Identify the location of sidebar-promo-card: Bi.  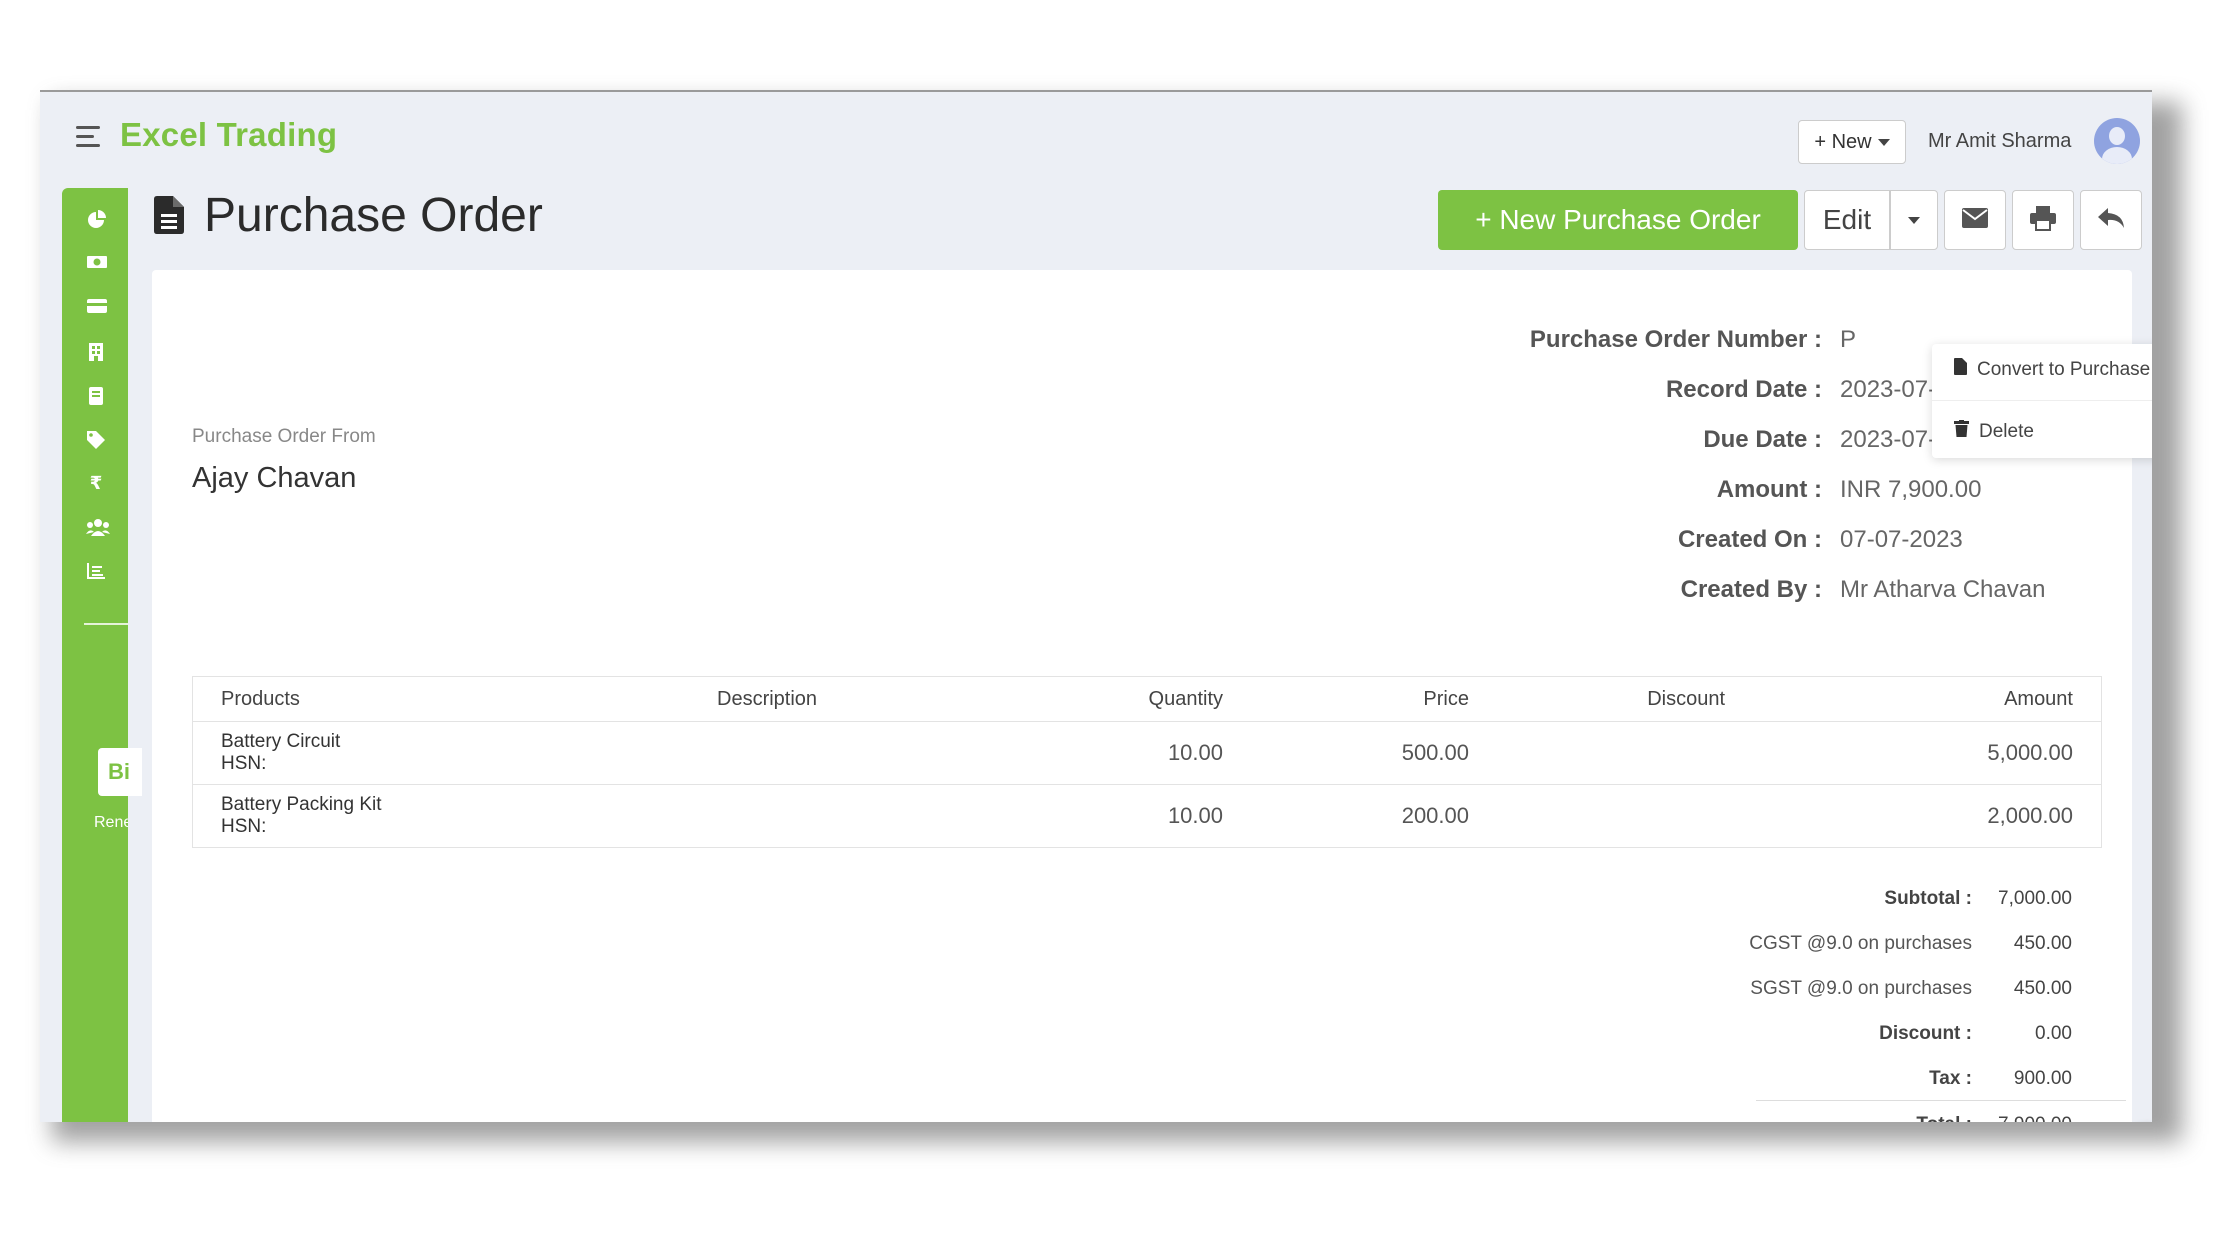
(120, 772).